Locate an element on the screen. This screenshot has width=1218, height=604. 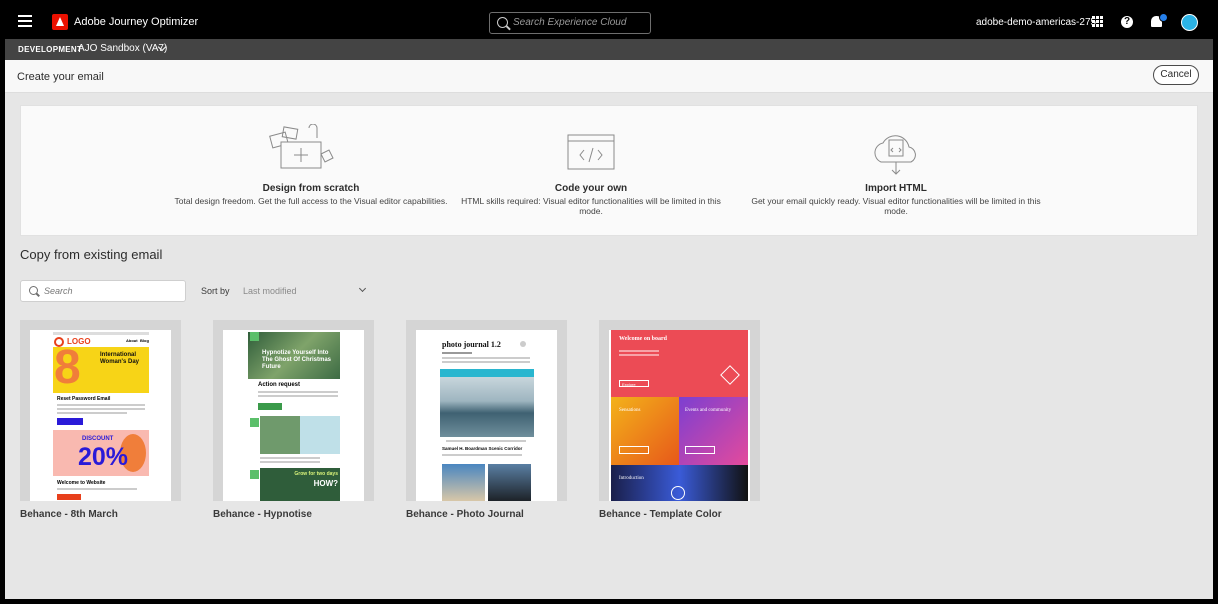
option-title: Import HTML is located at coordinates (896, 188).